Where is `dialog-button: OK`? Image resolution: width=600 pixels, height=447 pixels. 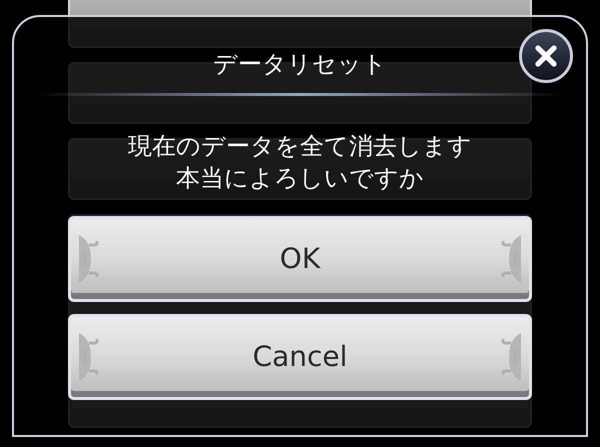 dialog-button: OK is located at coordinates (300, 259).